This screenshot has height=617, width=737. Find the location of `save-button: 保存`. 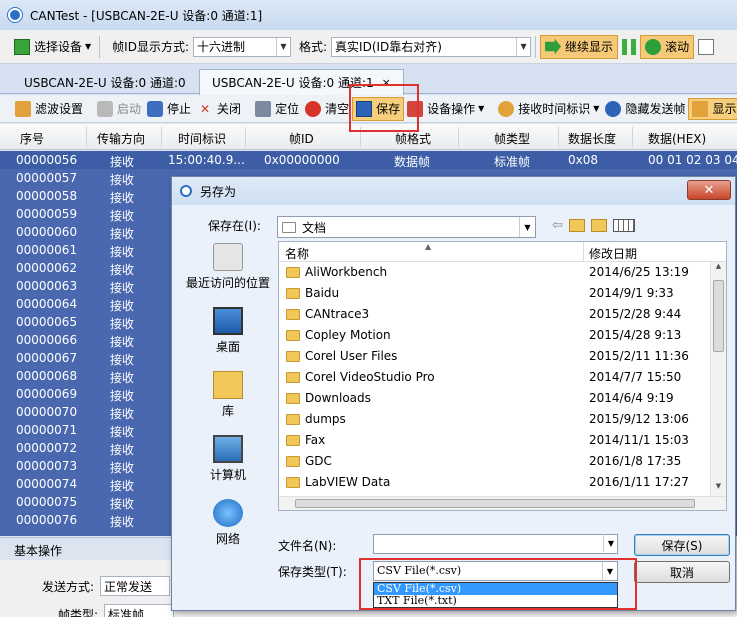

save-button: 保存 is located at coordinates (378, 108).